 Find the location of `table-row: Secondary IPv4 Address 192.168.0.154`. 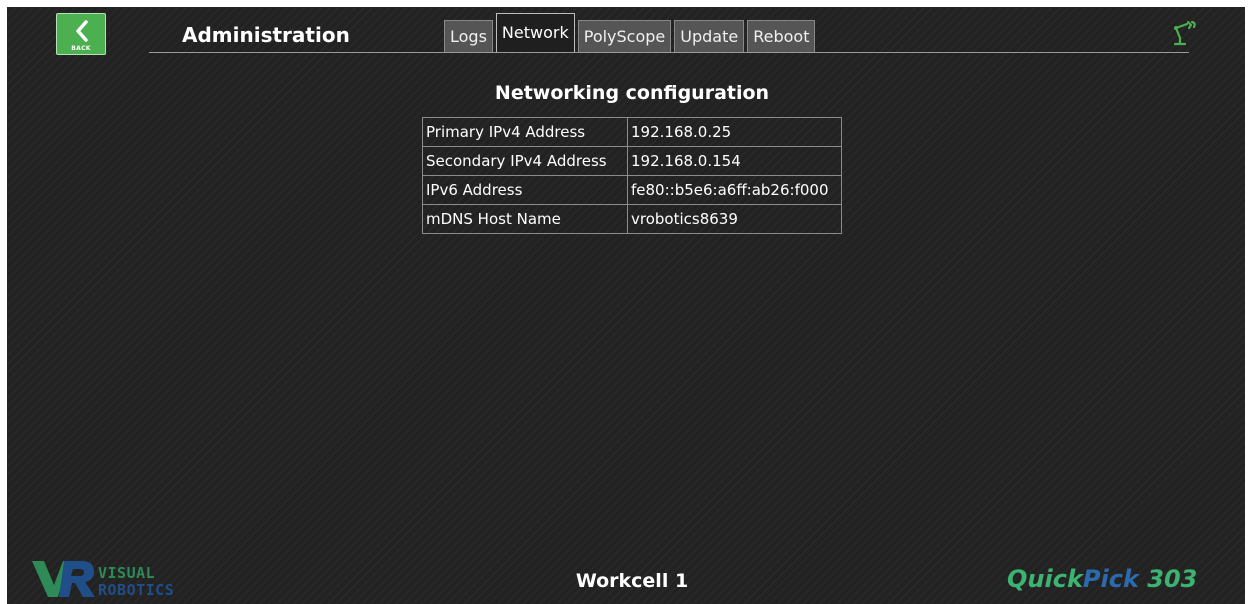

table-row: Secondary IPv4 Address 192.168.0.154 is located at coordinates (632, 161).